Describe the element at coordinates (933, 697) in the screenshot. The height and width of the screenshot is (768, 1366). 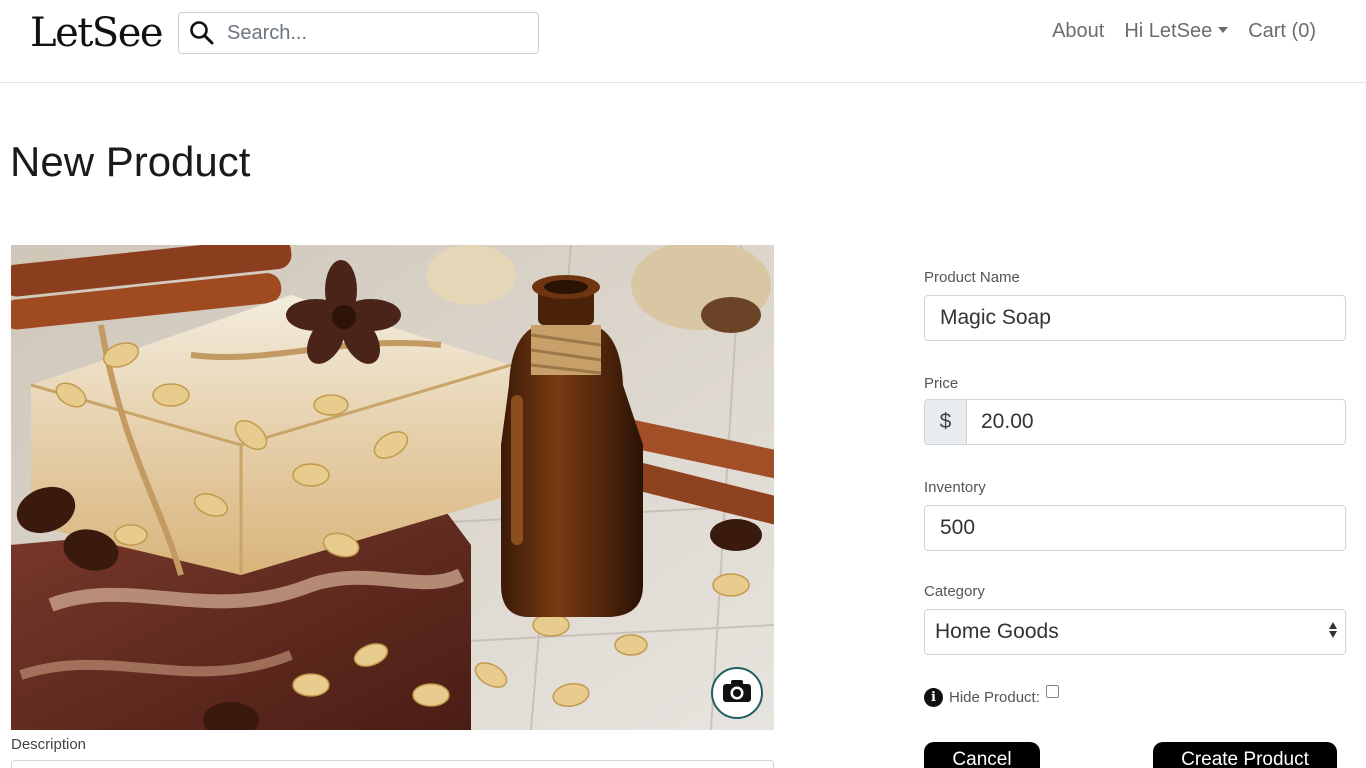
I see `info-icon: i` at that location.